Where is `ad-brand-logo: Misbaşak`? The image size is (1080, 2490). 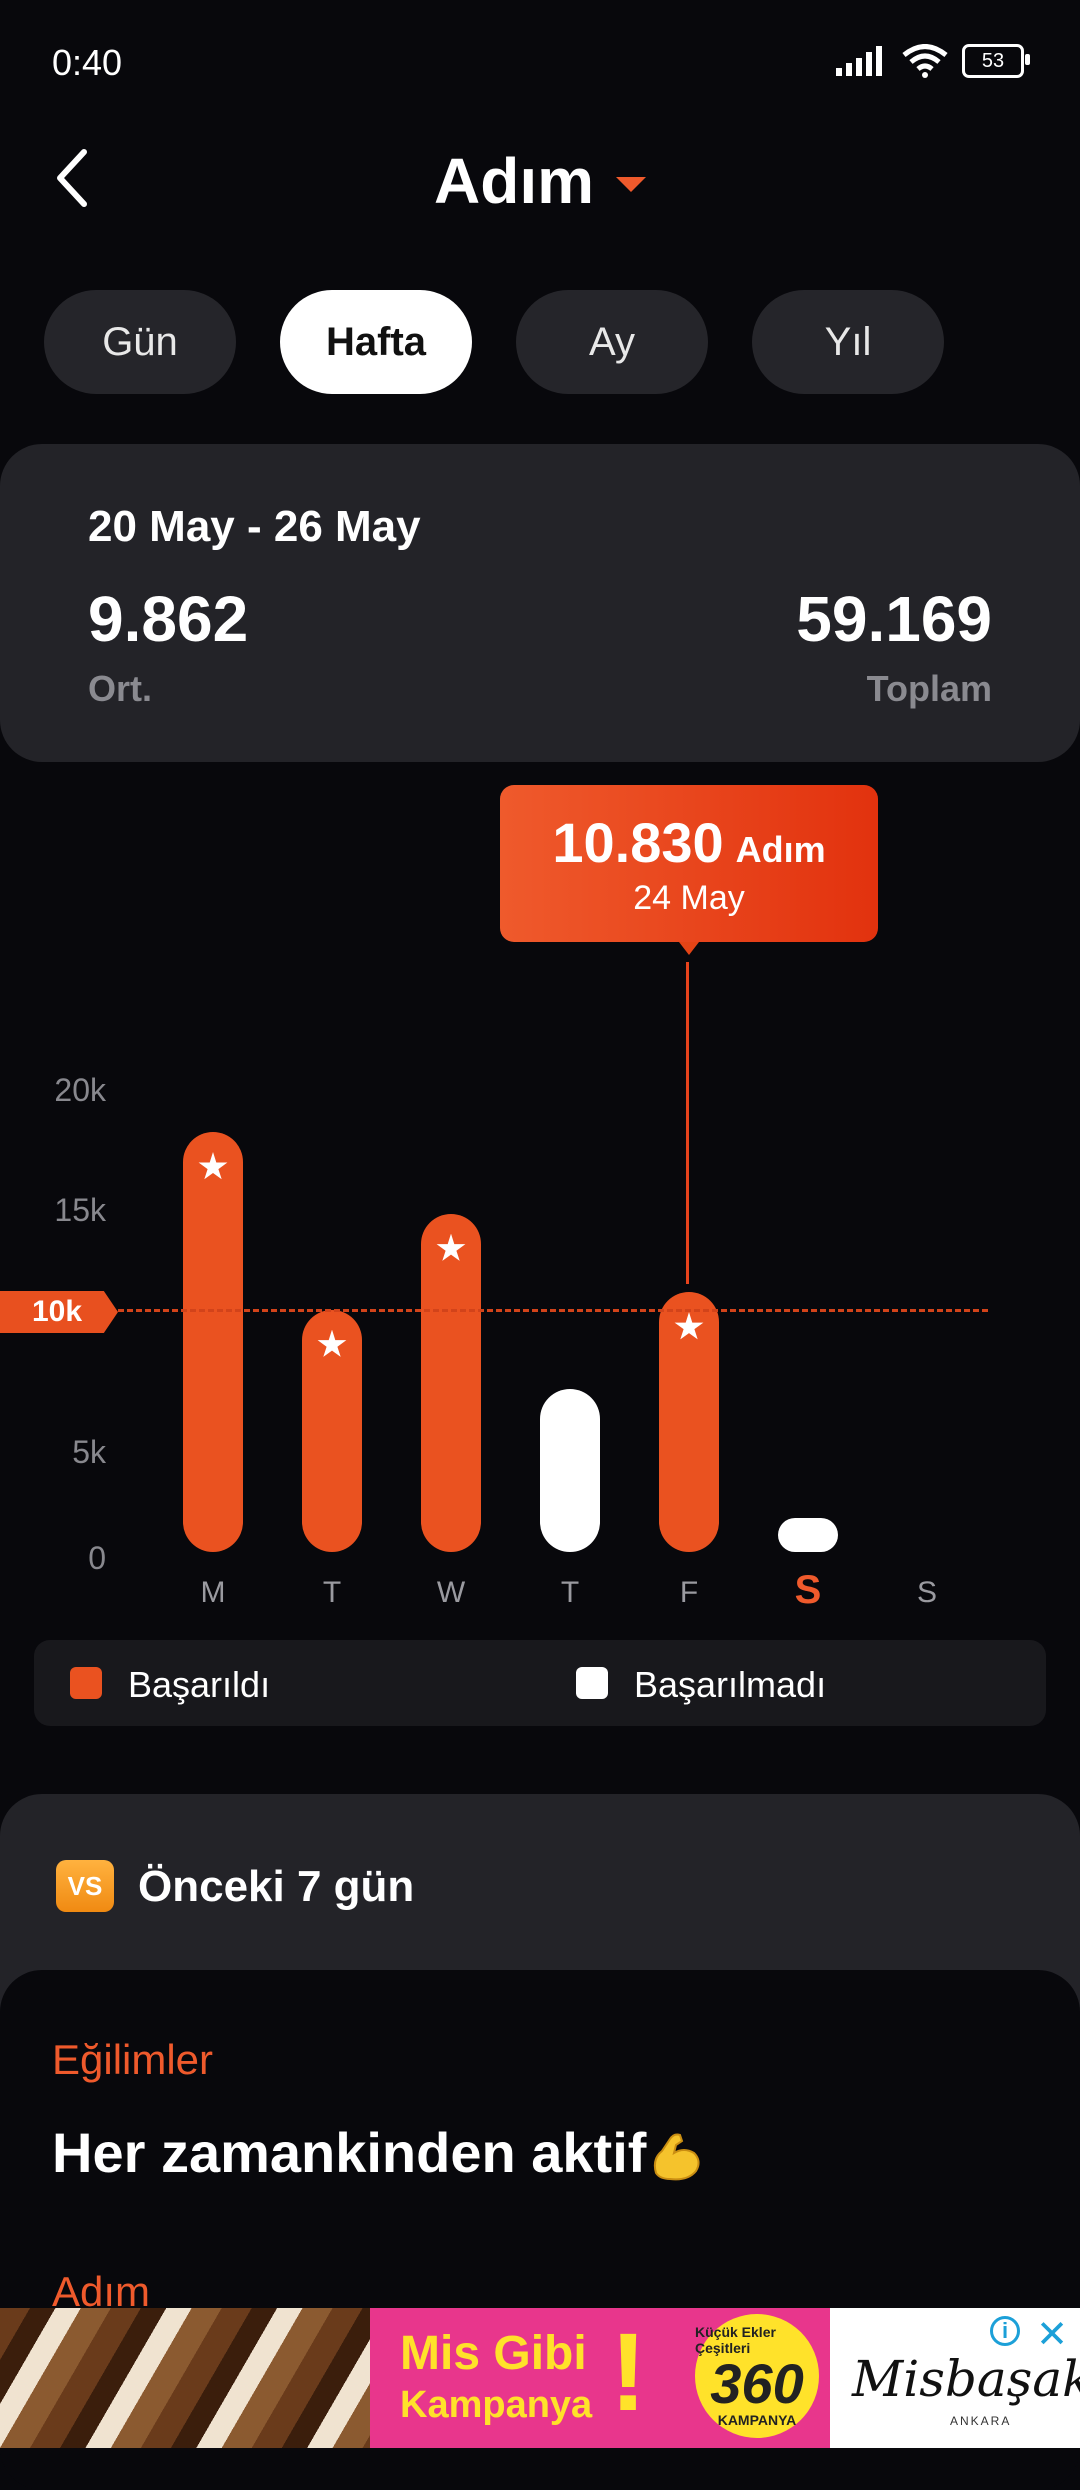
ad-brand-logo: Misbaşak is located at coordinates (966, 2379).